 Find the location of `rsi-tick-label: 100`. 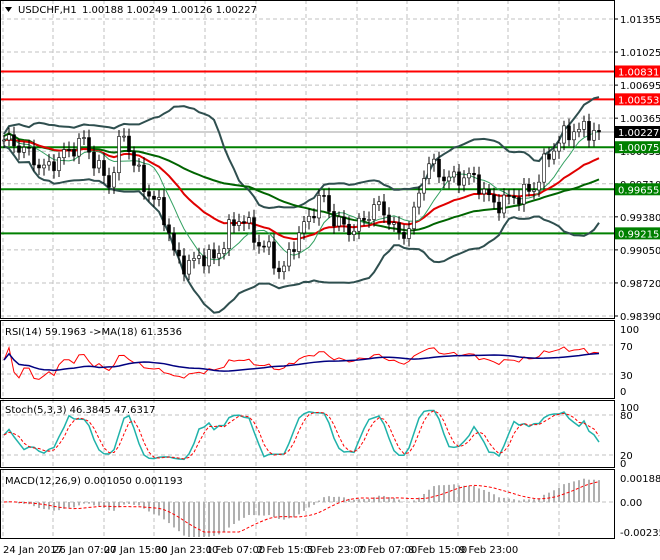

rsi-tick-label: 100 is located at coordinates (629, 330).